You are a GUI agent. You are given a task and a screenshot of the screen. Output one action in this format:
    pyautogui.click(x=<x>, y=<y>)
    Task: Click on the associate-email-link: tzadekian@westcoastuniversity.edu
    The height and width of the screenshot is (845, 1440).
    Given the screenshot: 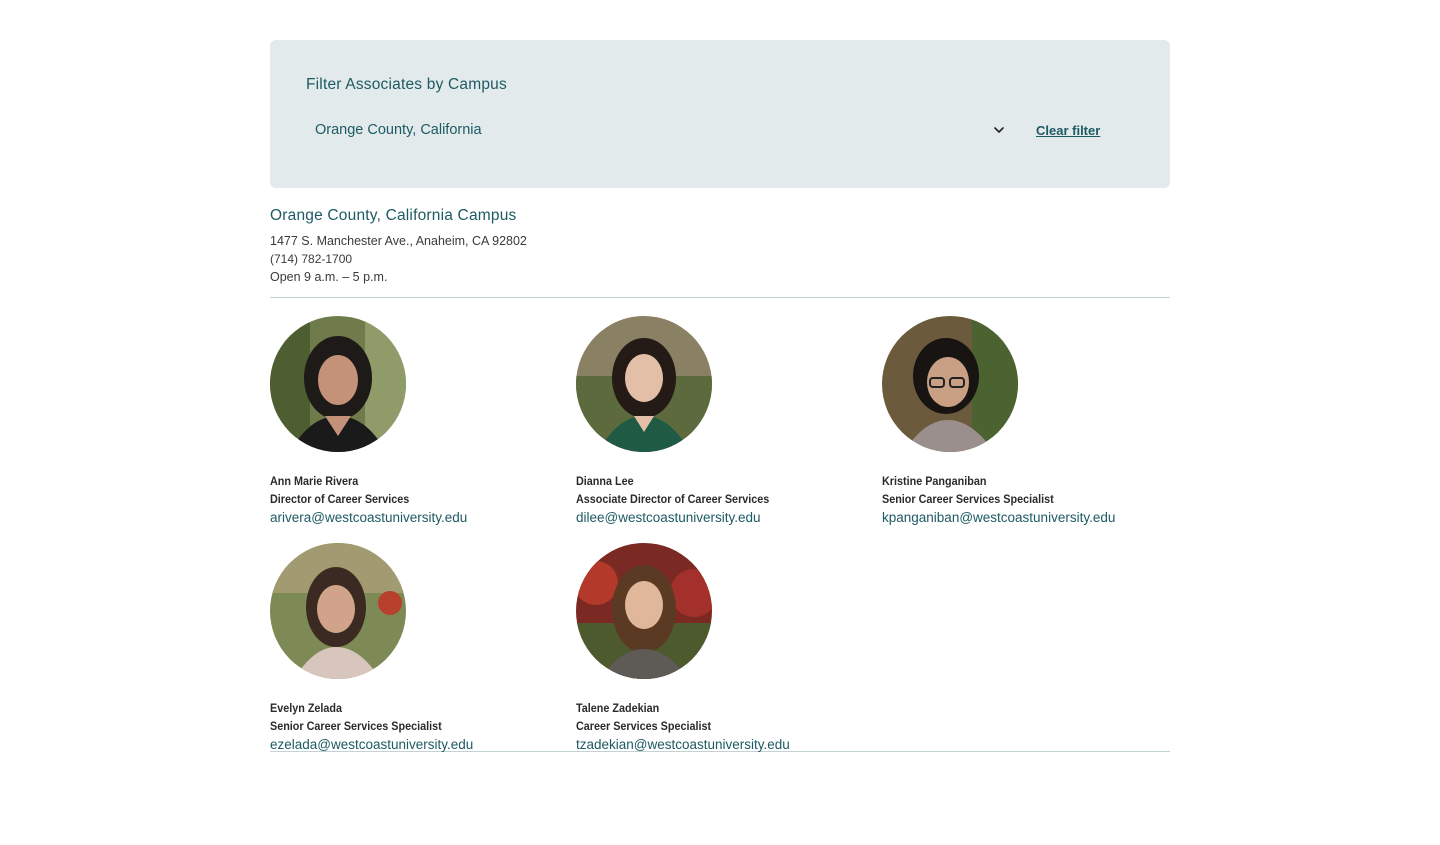 What is the action you would take?
    pyautogui.click(x=683, y=744)
    